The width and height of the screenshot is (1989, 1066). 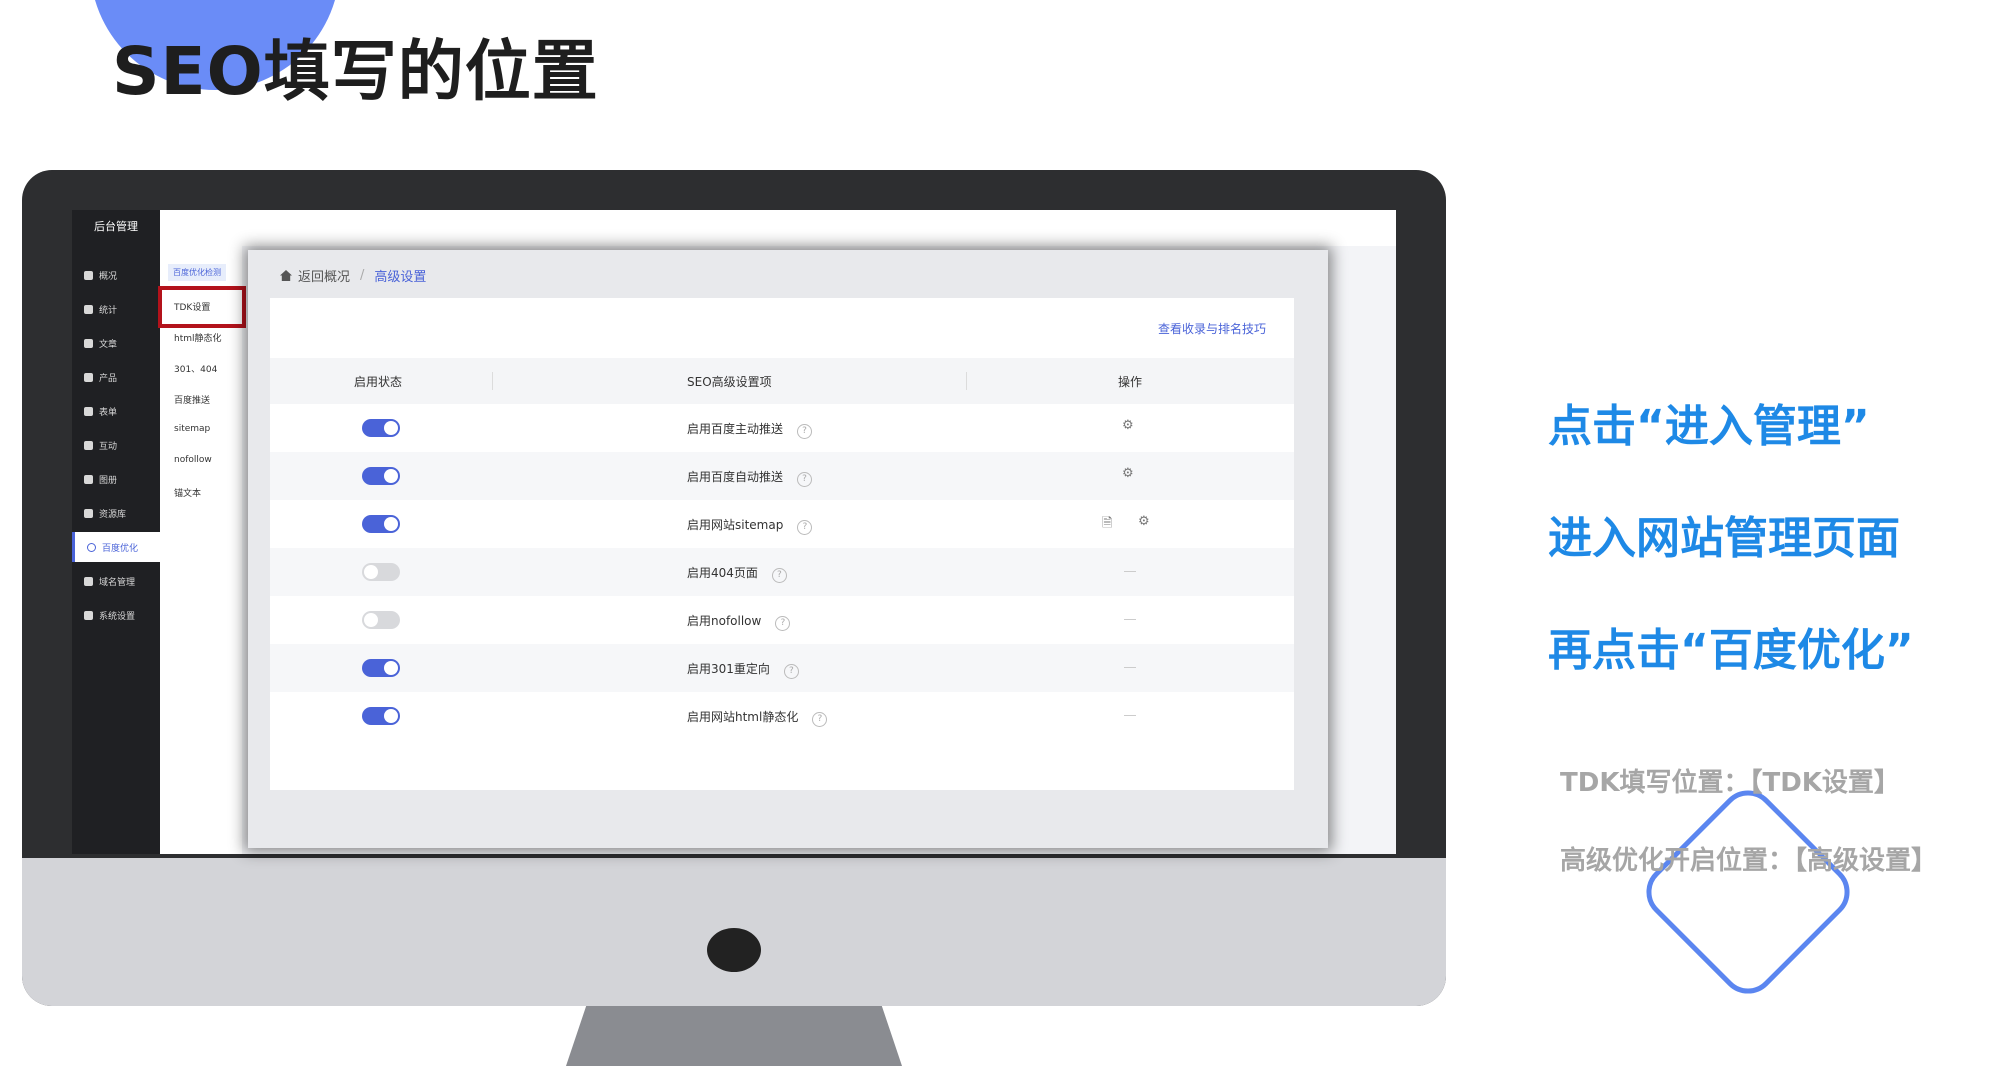 What do you see at coordinates (757, 717) in the screenshot?
I see `setting-label: 启用网站html静态化?` at bounding box center [757, 717].